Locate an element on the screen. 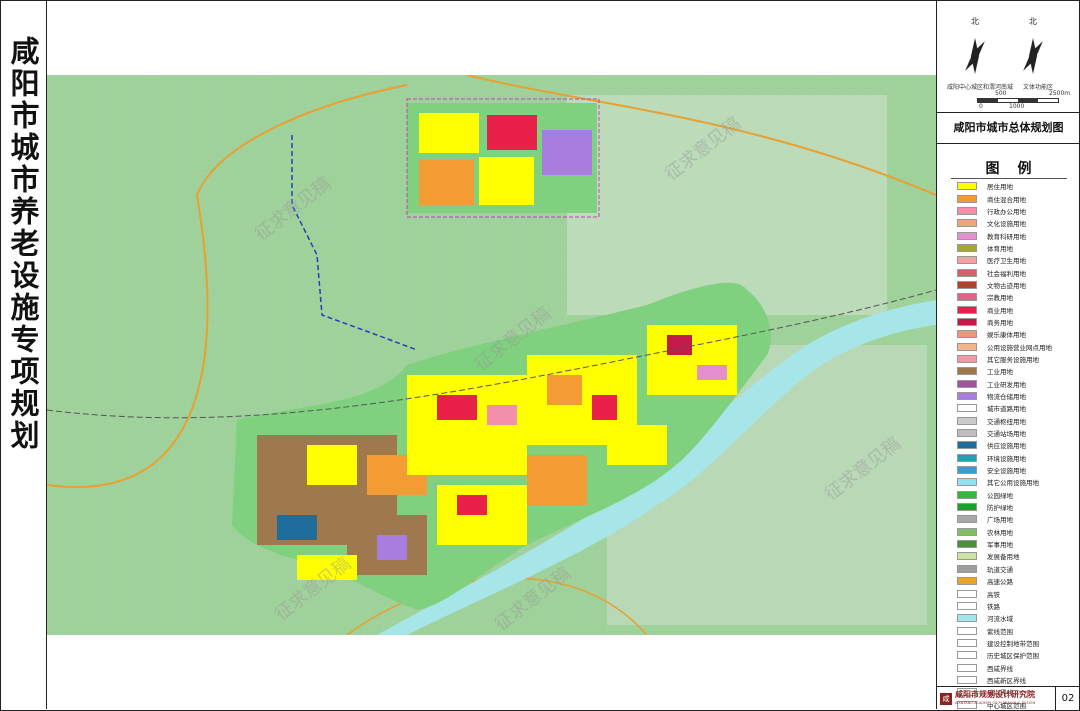  legend-item: 西咸新区界线 is located at coordinates (1017, 680).